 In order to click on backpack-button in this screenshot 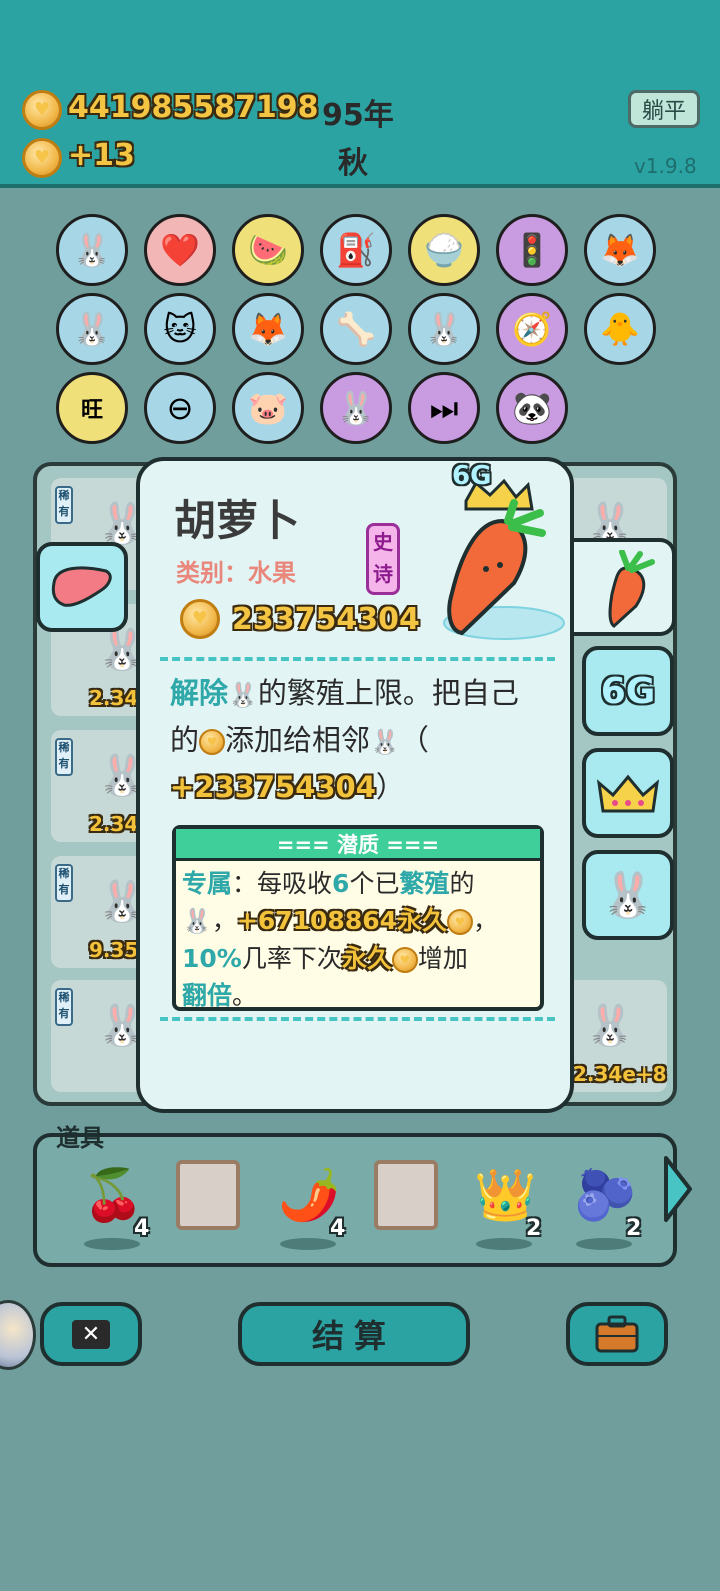, I will do `click(617, 1334)`.